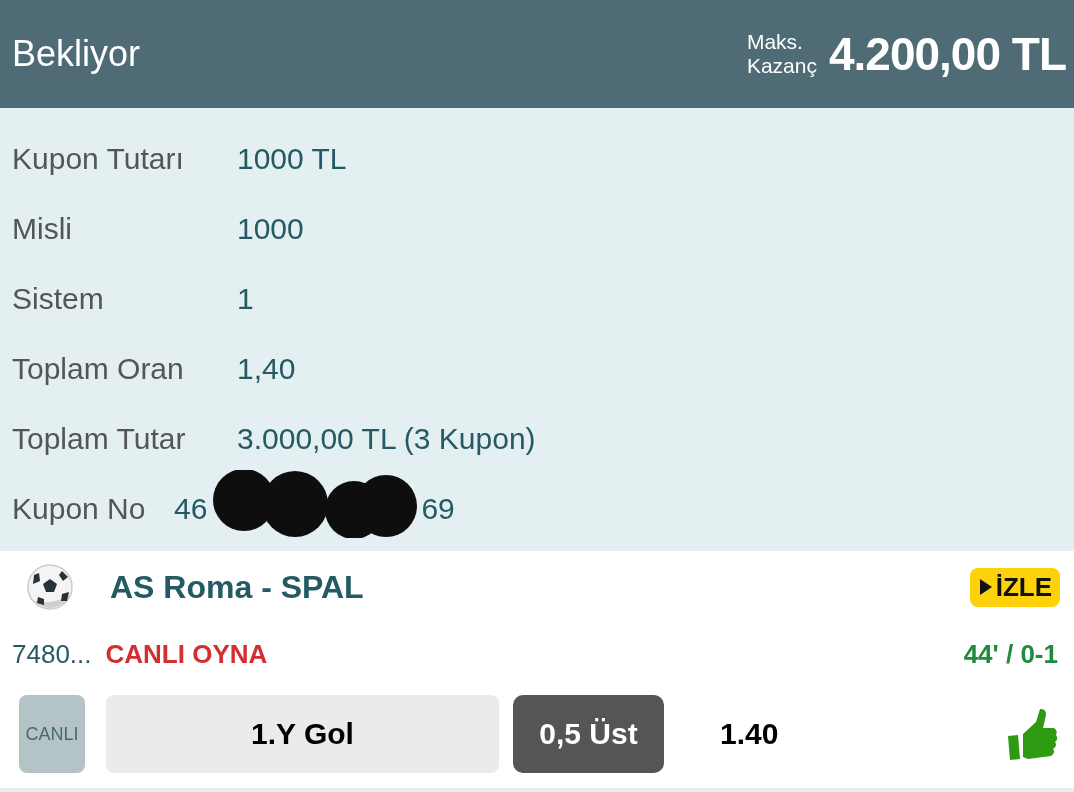 This screenshot has width=1074, height=792. Describe the element at coordinates (1014, 587) in the screenshot. I see `watch-button: İZLE` at that location.